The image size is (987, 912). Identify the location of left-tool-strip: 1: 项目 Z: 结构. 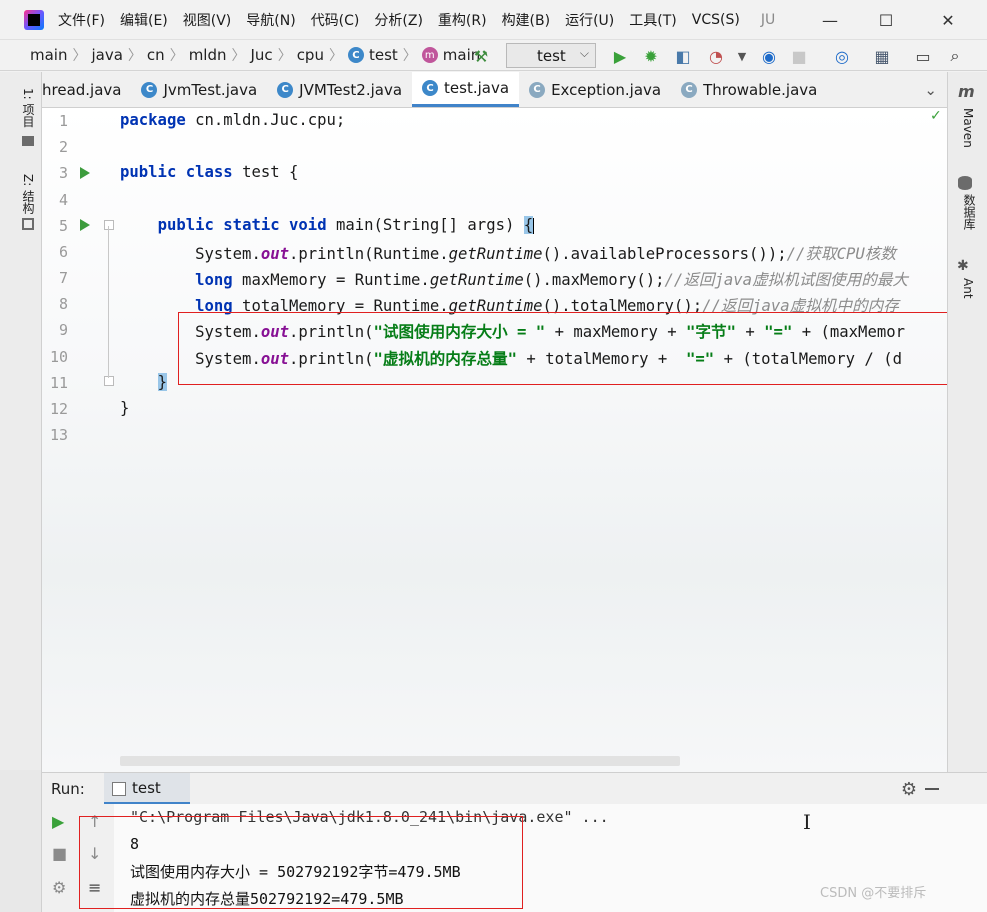
(21, 422).